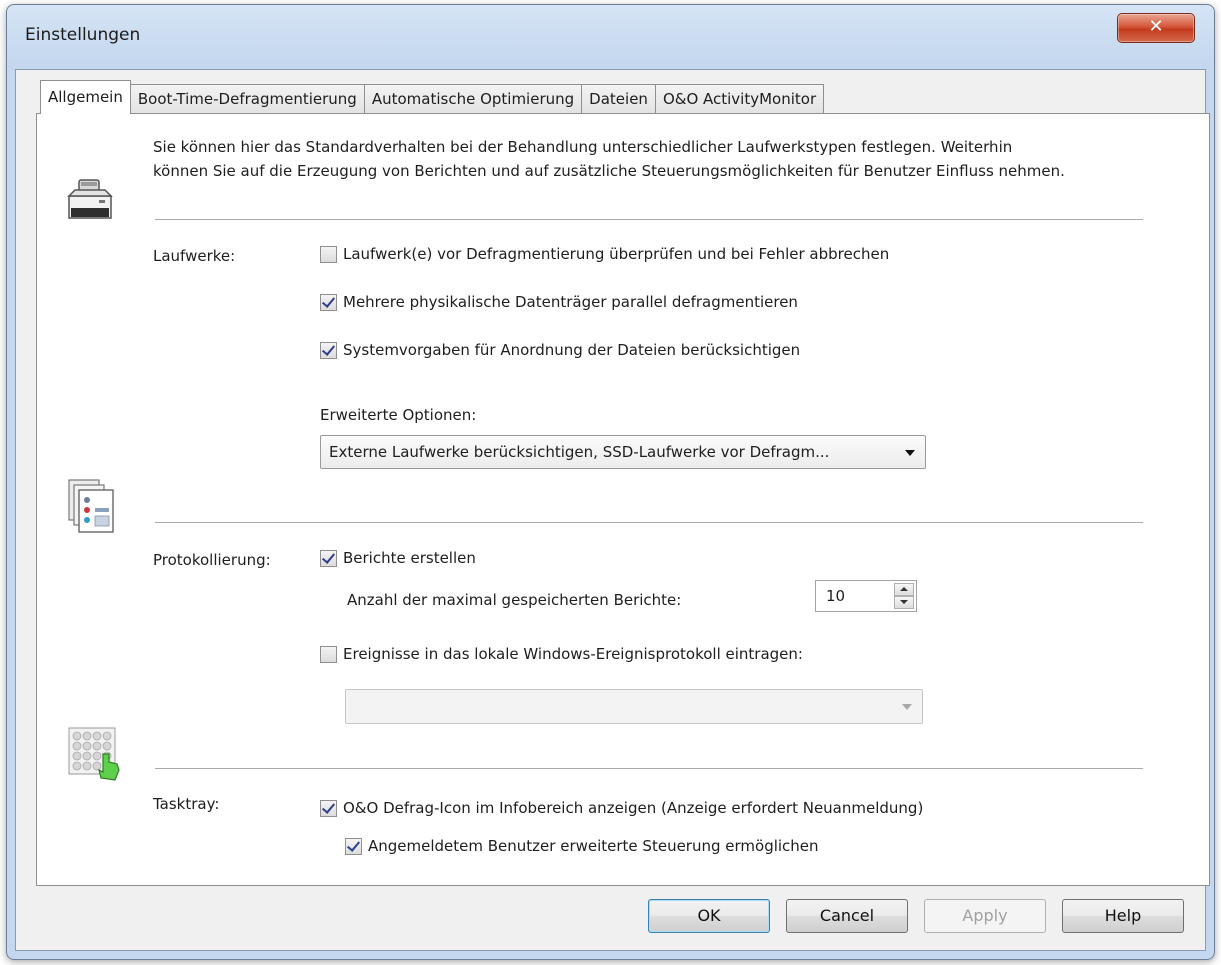 This screenshot has width=1221, height=965. What do you see at coordinates (85, 97) in the screenshot?
I see `tab-allgemein: Allgemein` at bounding box center [85, 97].